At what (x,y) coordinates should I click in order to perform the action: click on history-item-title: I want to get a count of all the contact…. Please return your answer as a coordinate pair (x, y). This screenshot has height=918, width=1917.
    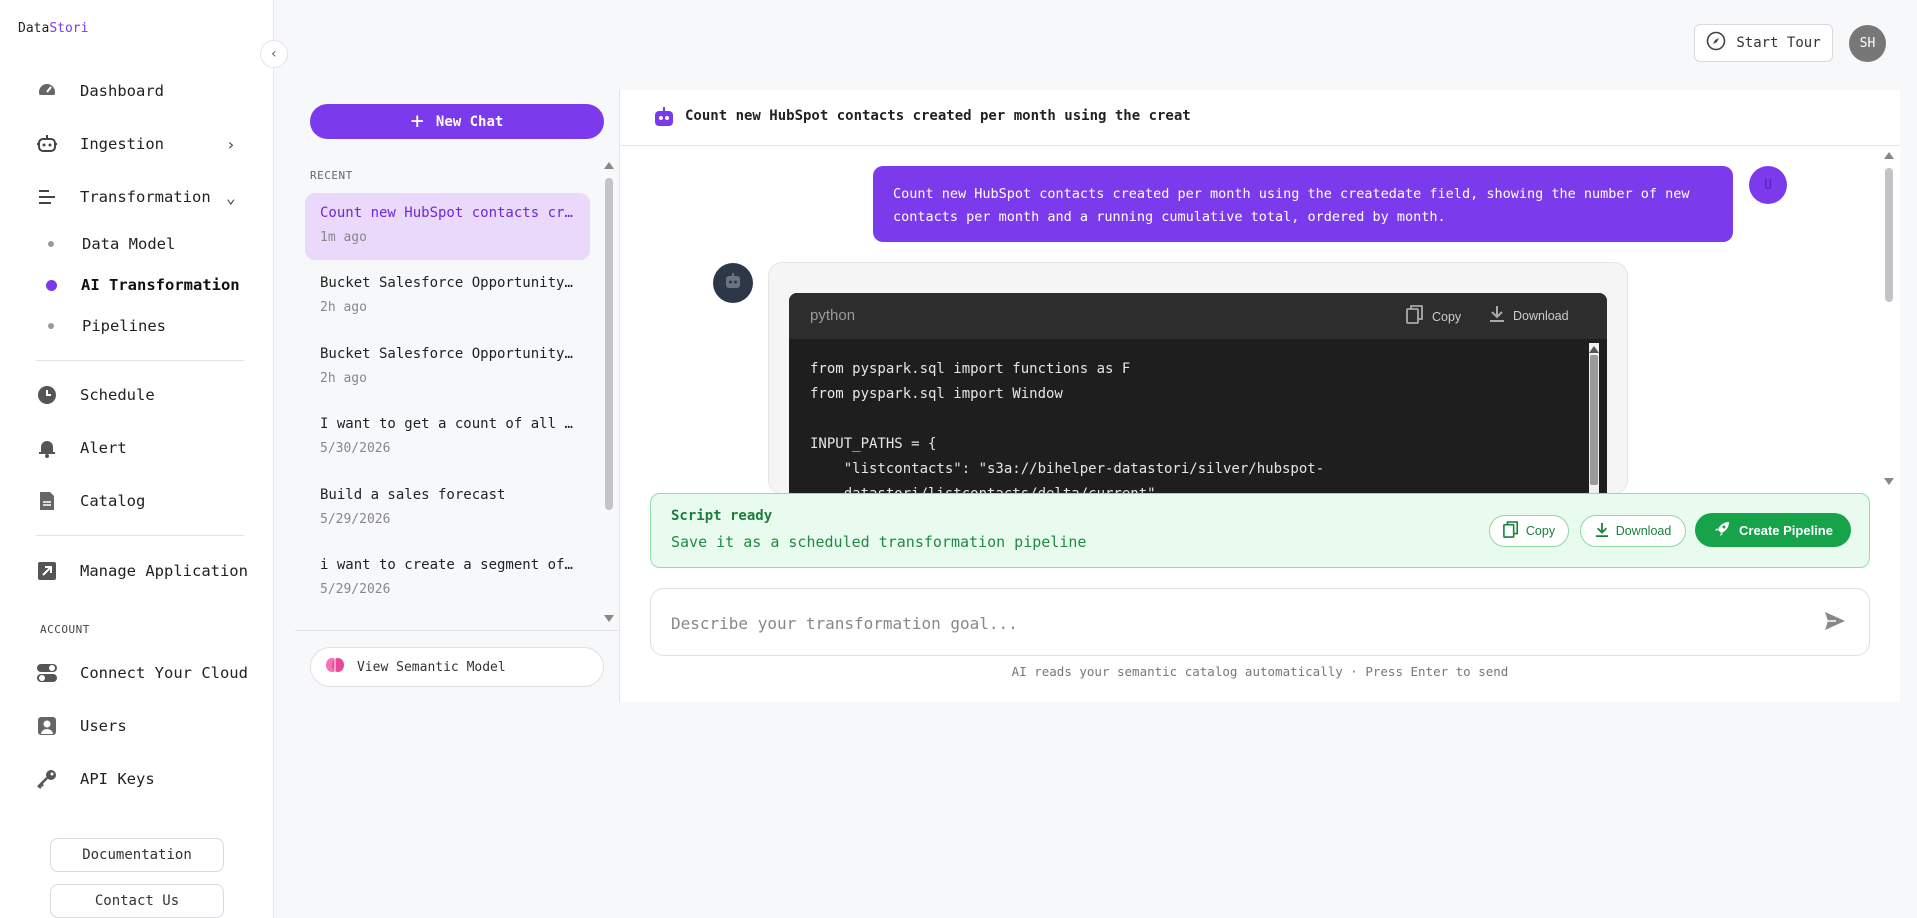
    Looking at the image, I should click on (449, 424).